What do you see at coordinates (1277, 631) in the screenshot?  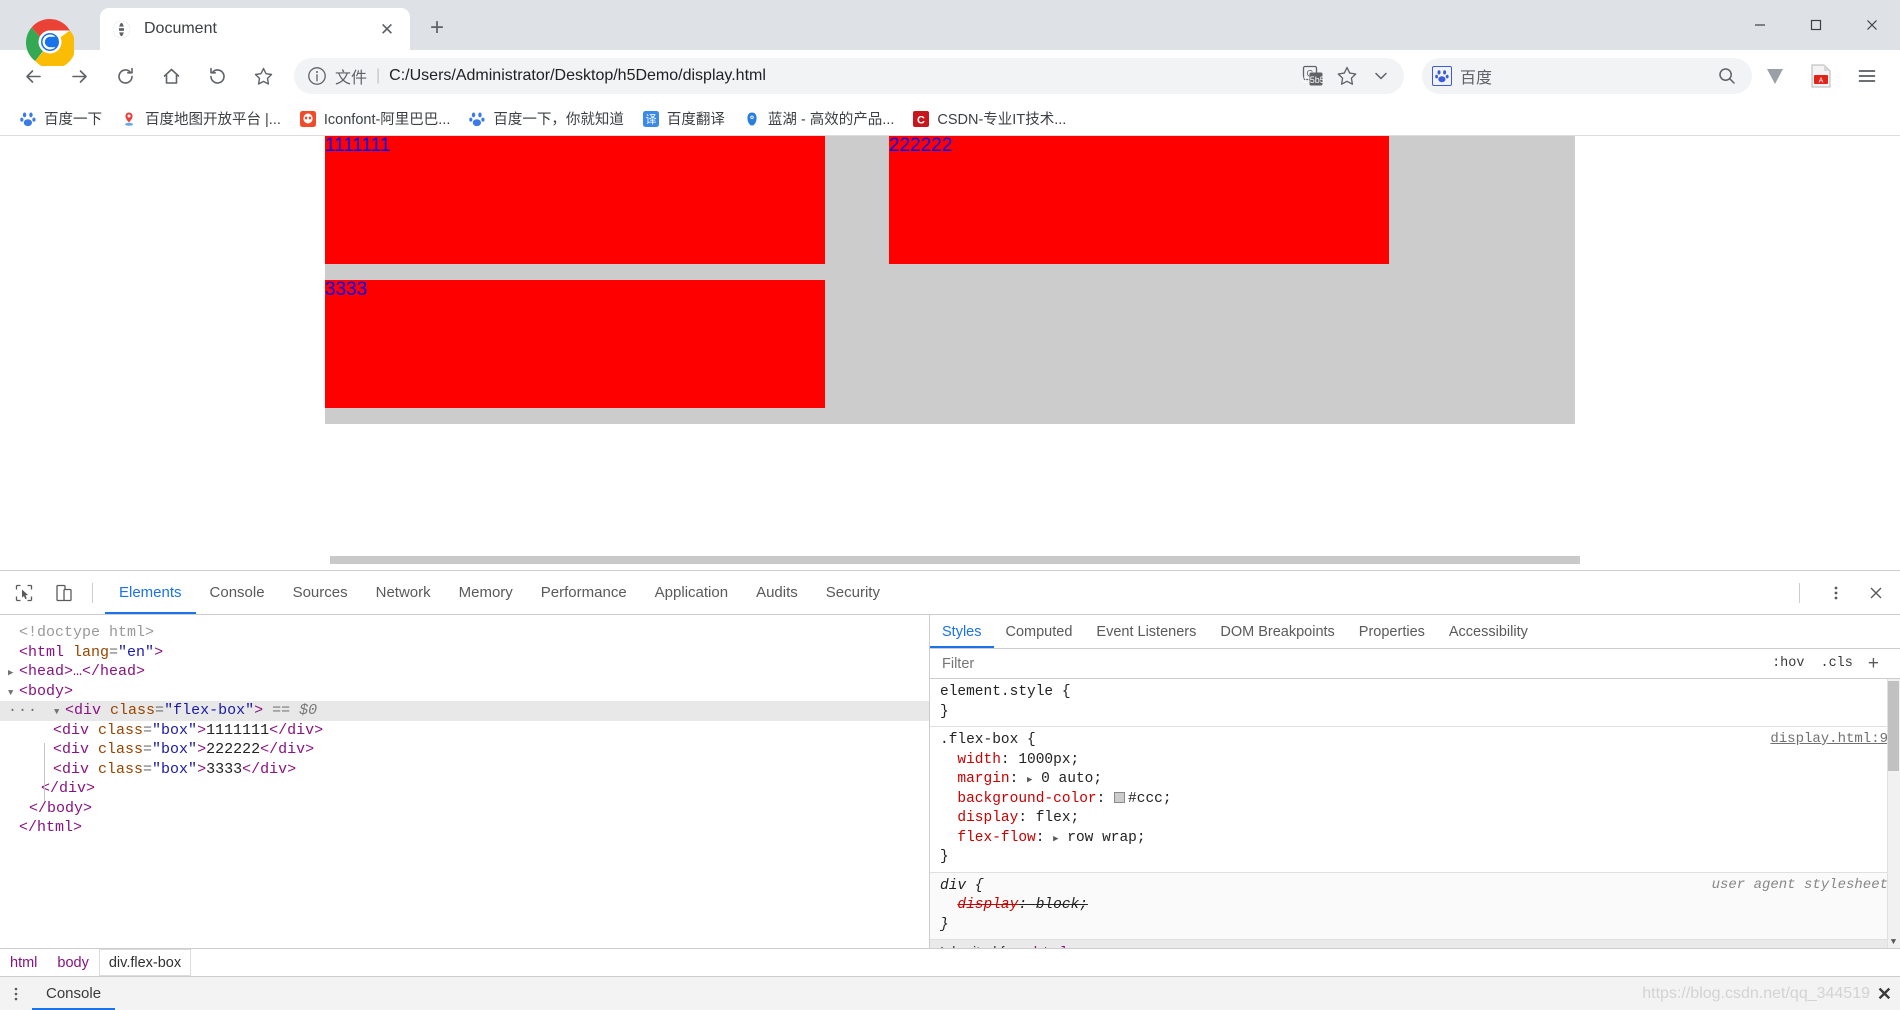 I see `styles-tab-dom-breakpoints: DOM Breakpoints` at bounding box center [1277, 631].